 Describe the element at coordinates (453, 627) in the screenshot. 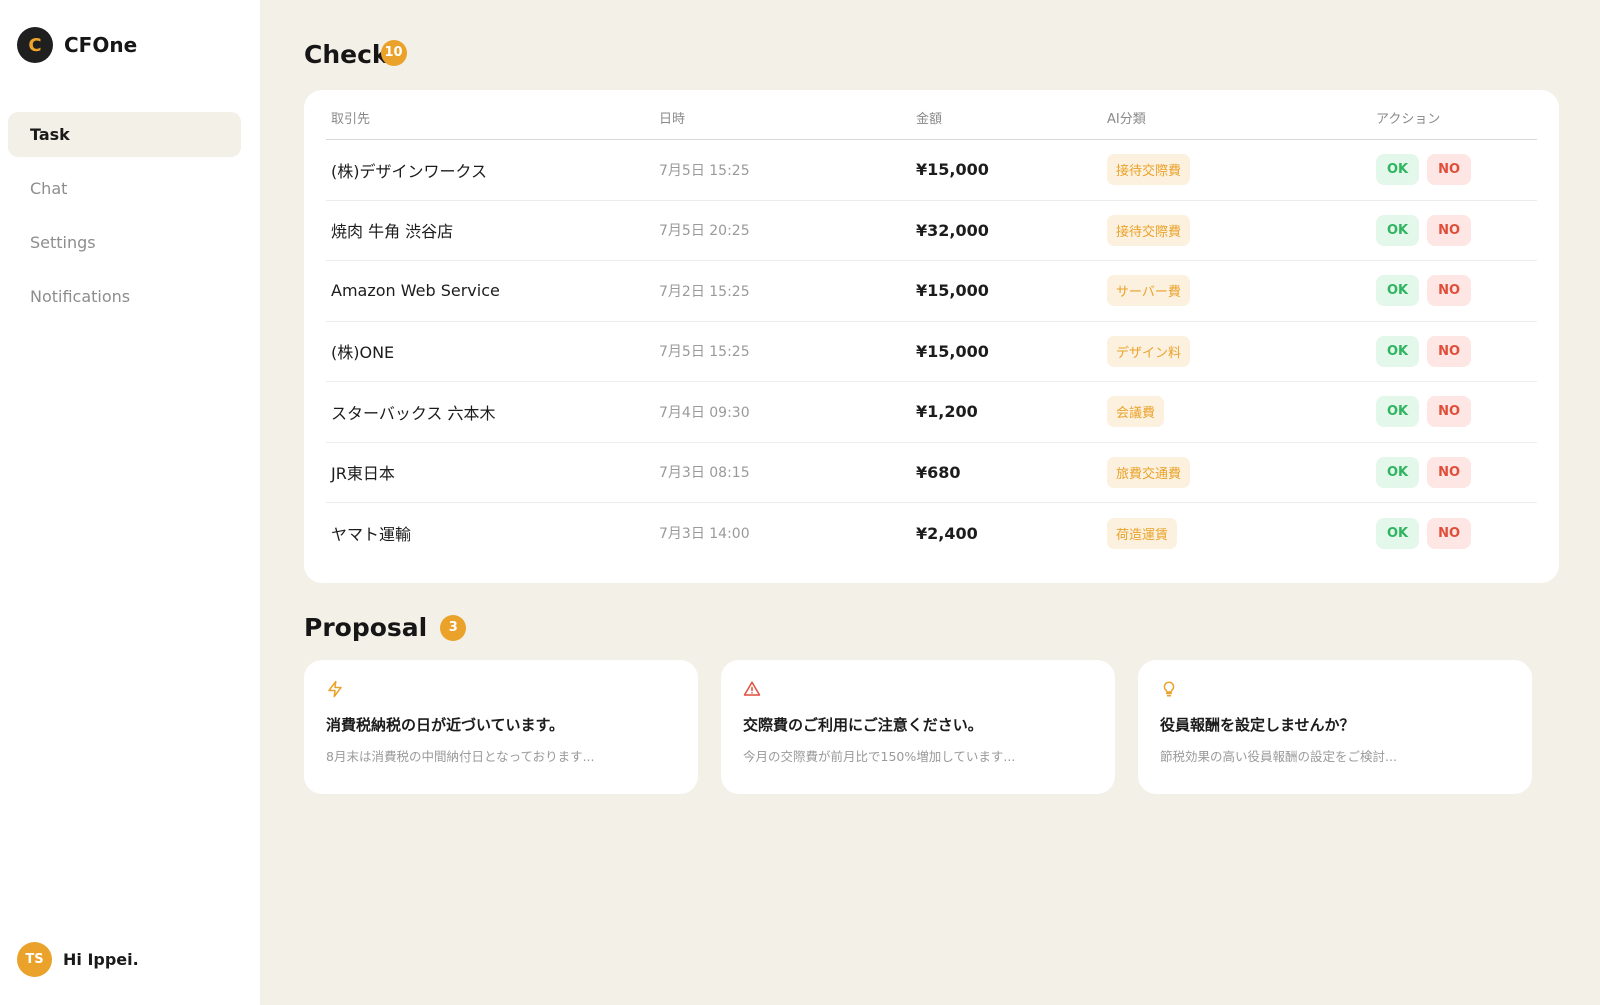

I see `proposal-count-badge: 3` at that location.